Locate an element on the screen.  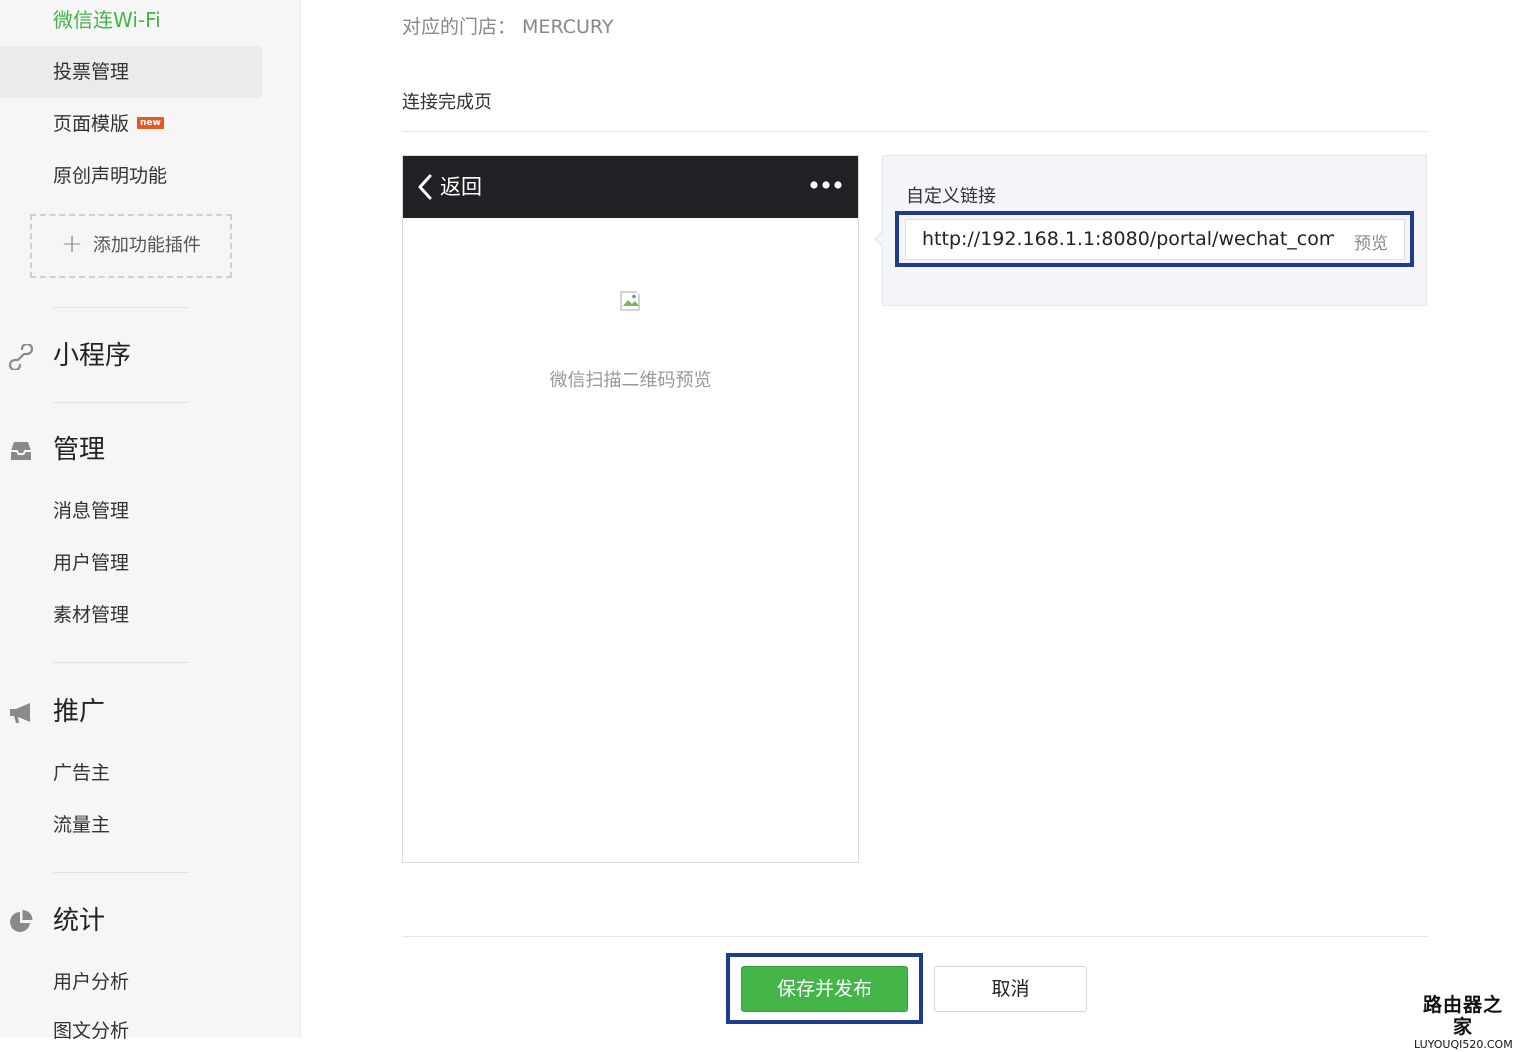
sidebar-item-user-analysis: 用户分析 is located at coordinates (91, 982).